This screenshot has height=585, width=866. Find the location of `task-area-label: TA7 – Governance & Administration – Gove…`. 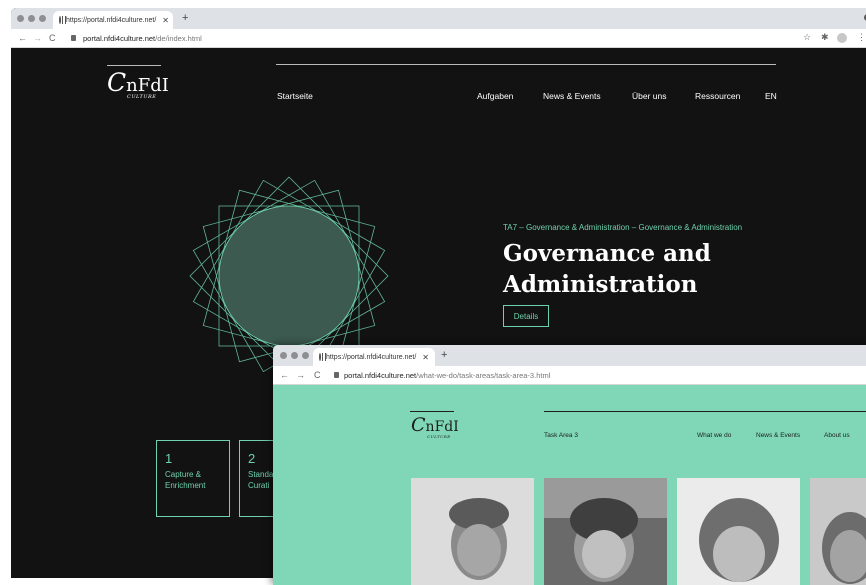

task-area-label: TA7 – Governance & Administration – Gove… is located at coordinates (623, 227).